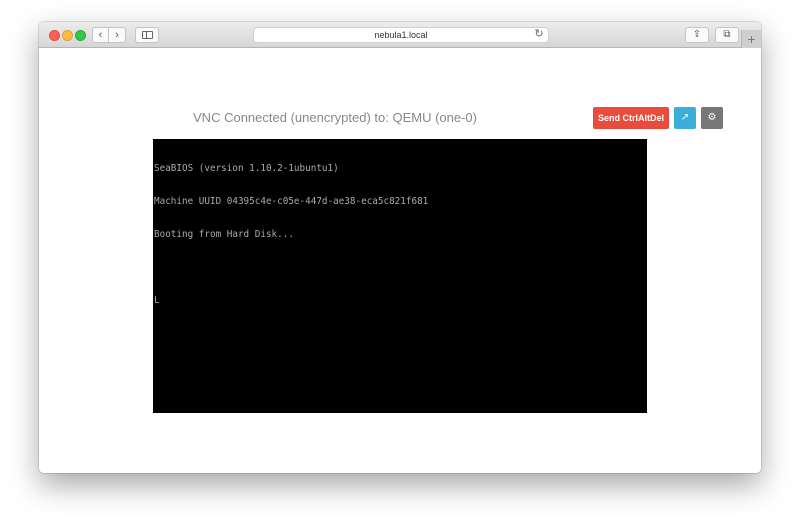  I want to click on external-link-icon: ↗, so click(685, 117).